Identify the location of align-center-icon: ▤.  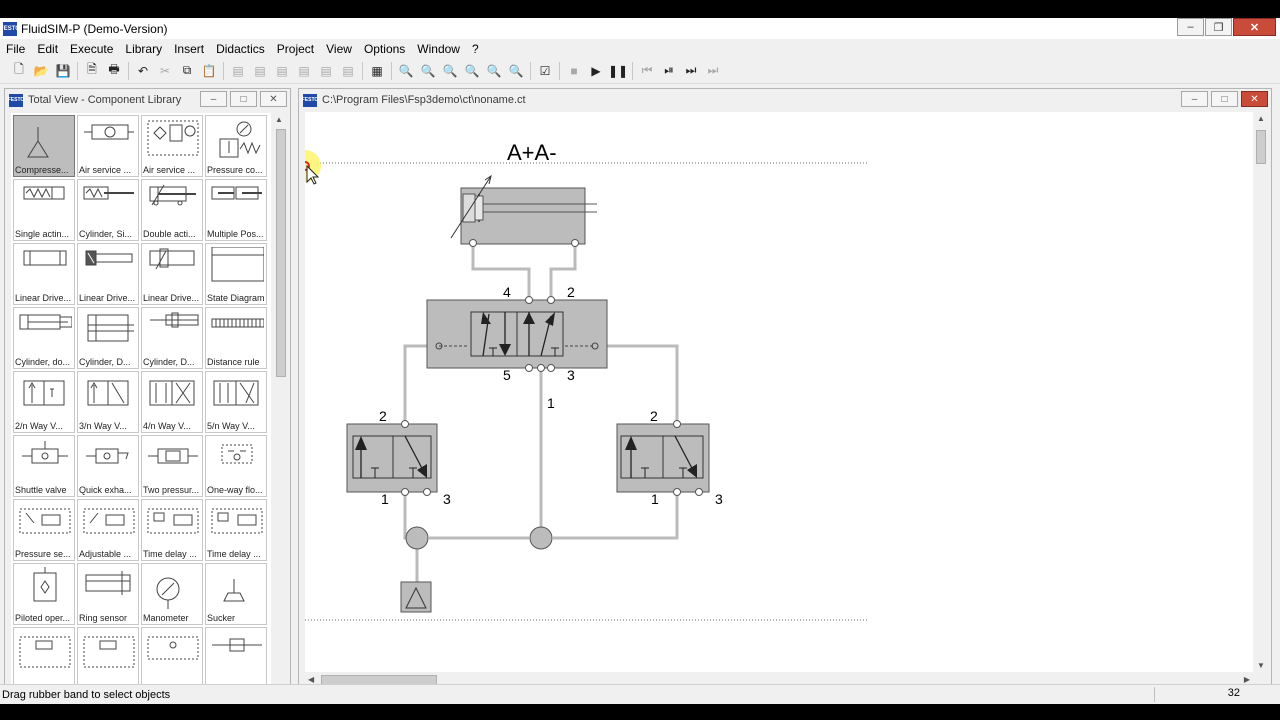
(260, 71).